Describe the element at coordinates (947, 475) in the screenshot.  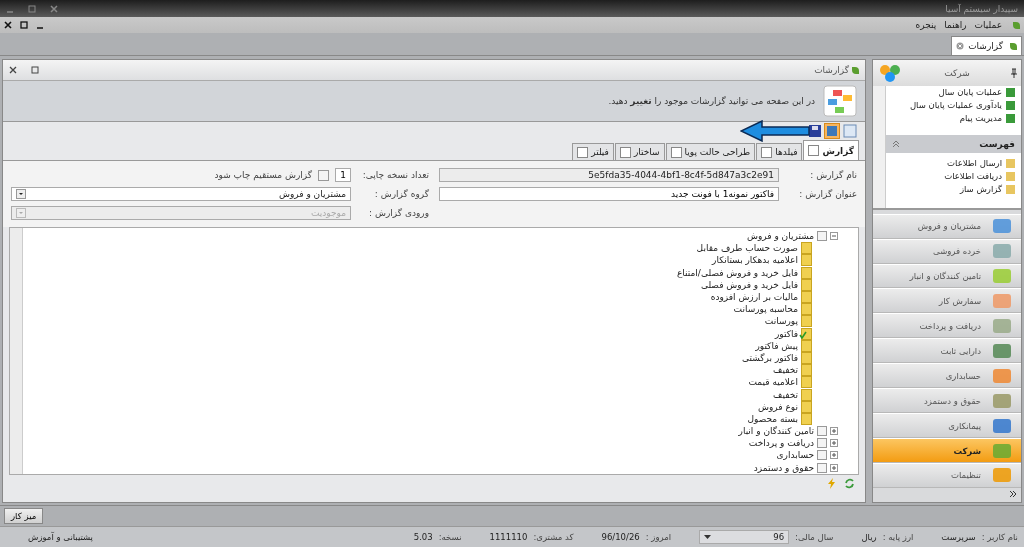
I see `module-button: تنظیمات` at that location.